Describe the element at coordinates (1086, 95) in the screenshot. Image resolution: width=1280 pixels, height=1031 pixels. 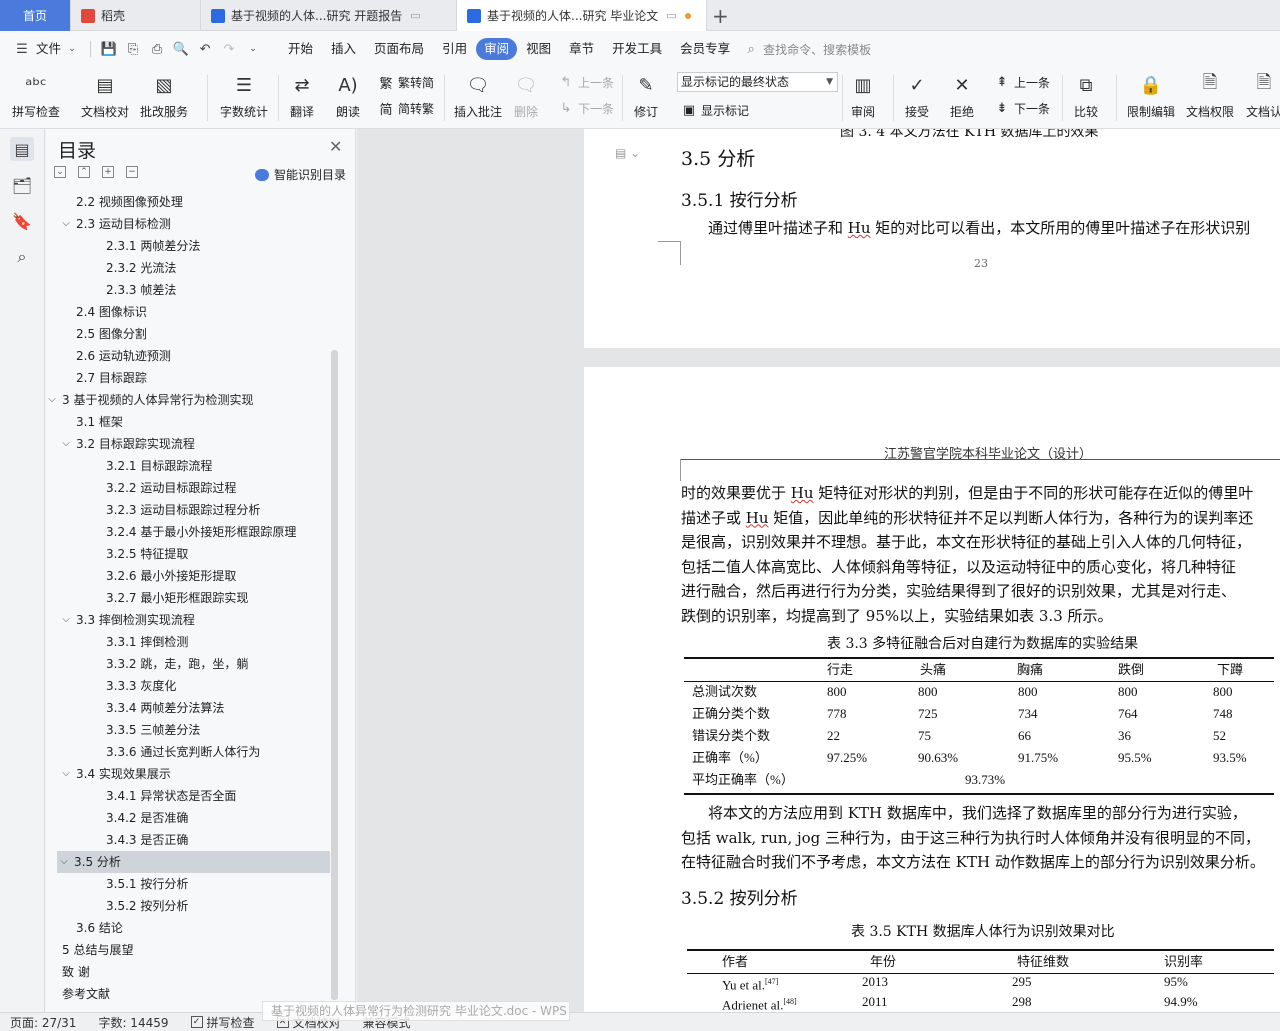
I see `compare-button: ⧉ 比较` at that location.